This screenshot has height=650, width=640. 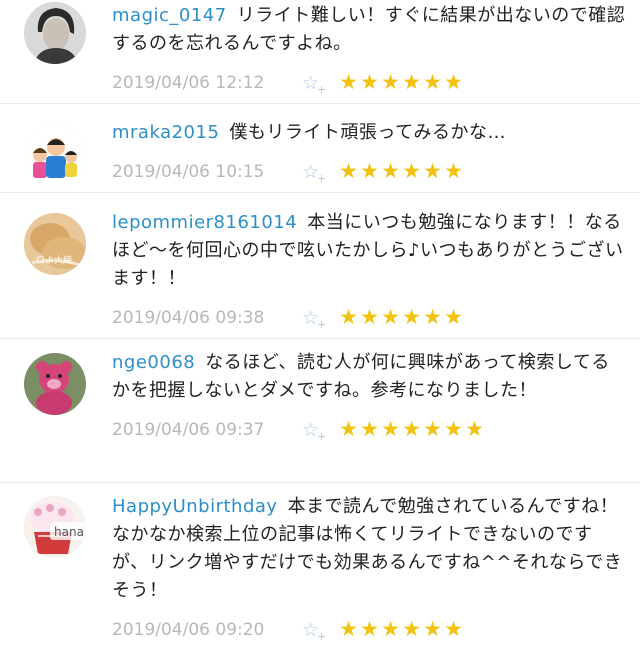 I want to click on timestamp: 2019/04/06 09:20, so click(x=188, y=630).